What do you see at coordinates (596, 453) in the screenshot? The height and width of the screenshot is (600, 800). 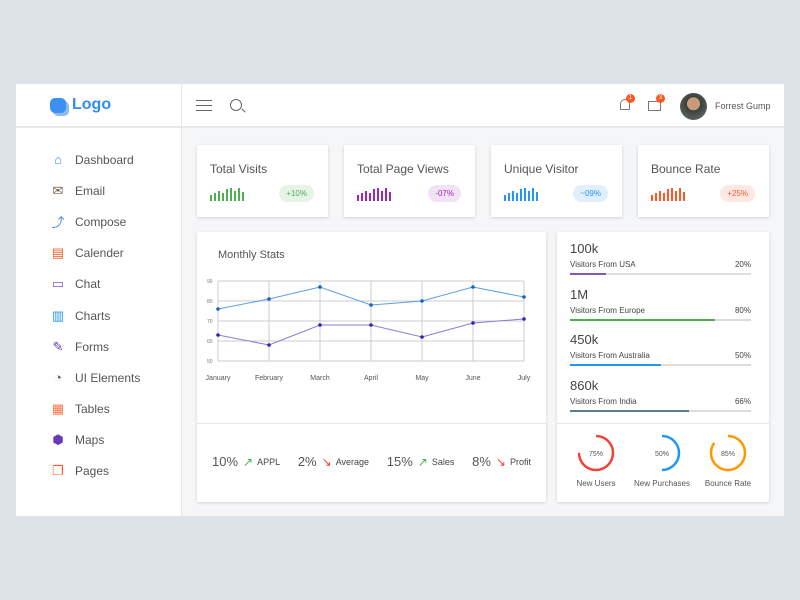 I see `donut-ring: 75%` at bounding box center [596, 453].